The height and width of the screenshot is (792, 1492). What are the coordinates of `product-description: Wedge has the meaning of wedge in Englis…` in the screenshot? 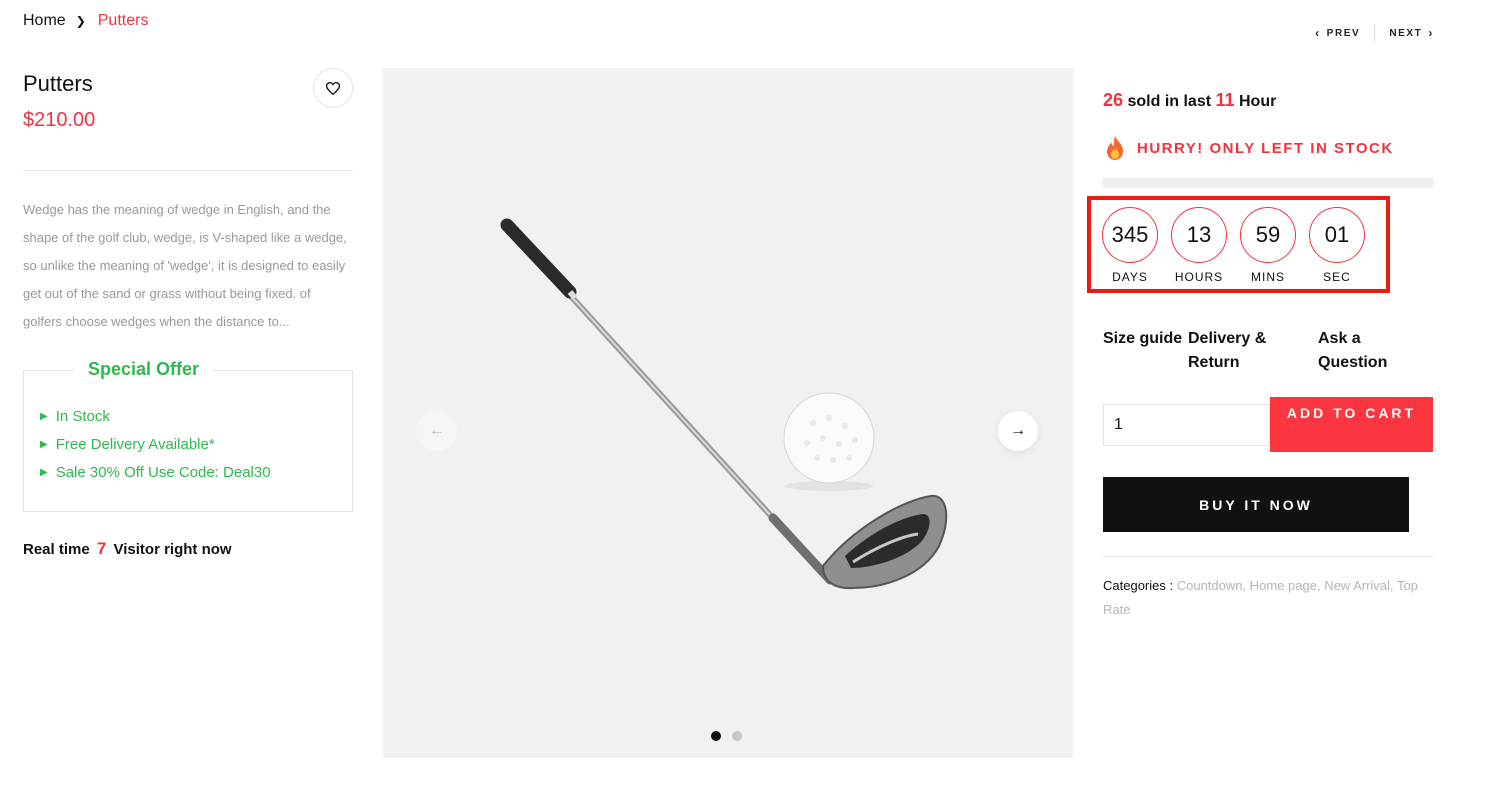 It's located at (185, 265).